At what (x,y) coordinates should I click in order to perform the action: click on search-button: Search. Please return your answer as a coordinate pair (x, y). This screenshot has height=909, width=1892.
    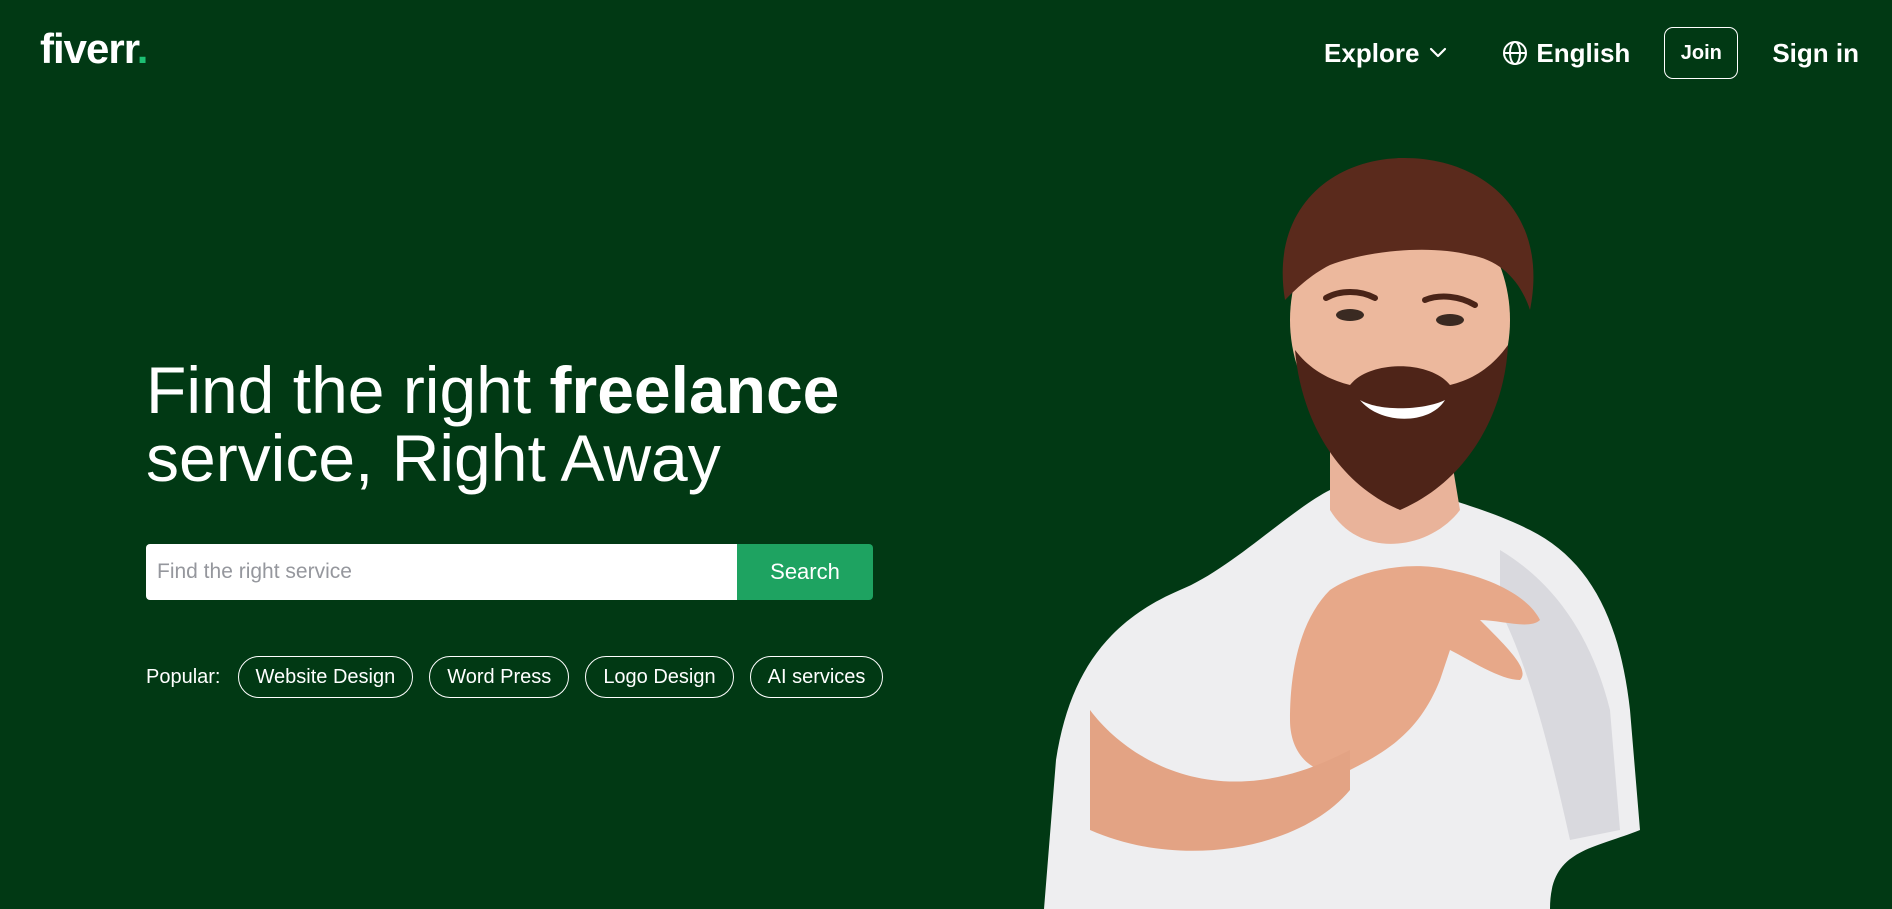
    Looking at the image, I should click on (805, 572).